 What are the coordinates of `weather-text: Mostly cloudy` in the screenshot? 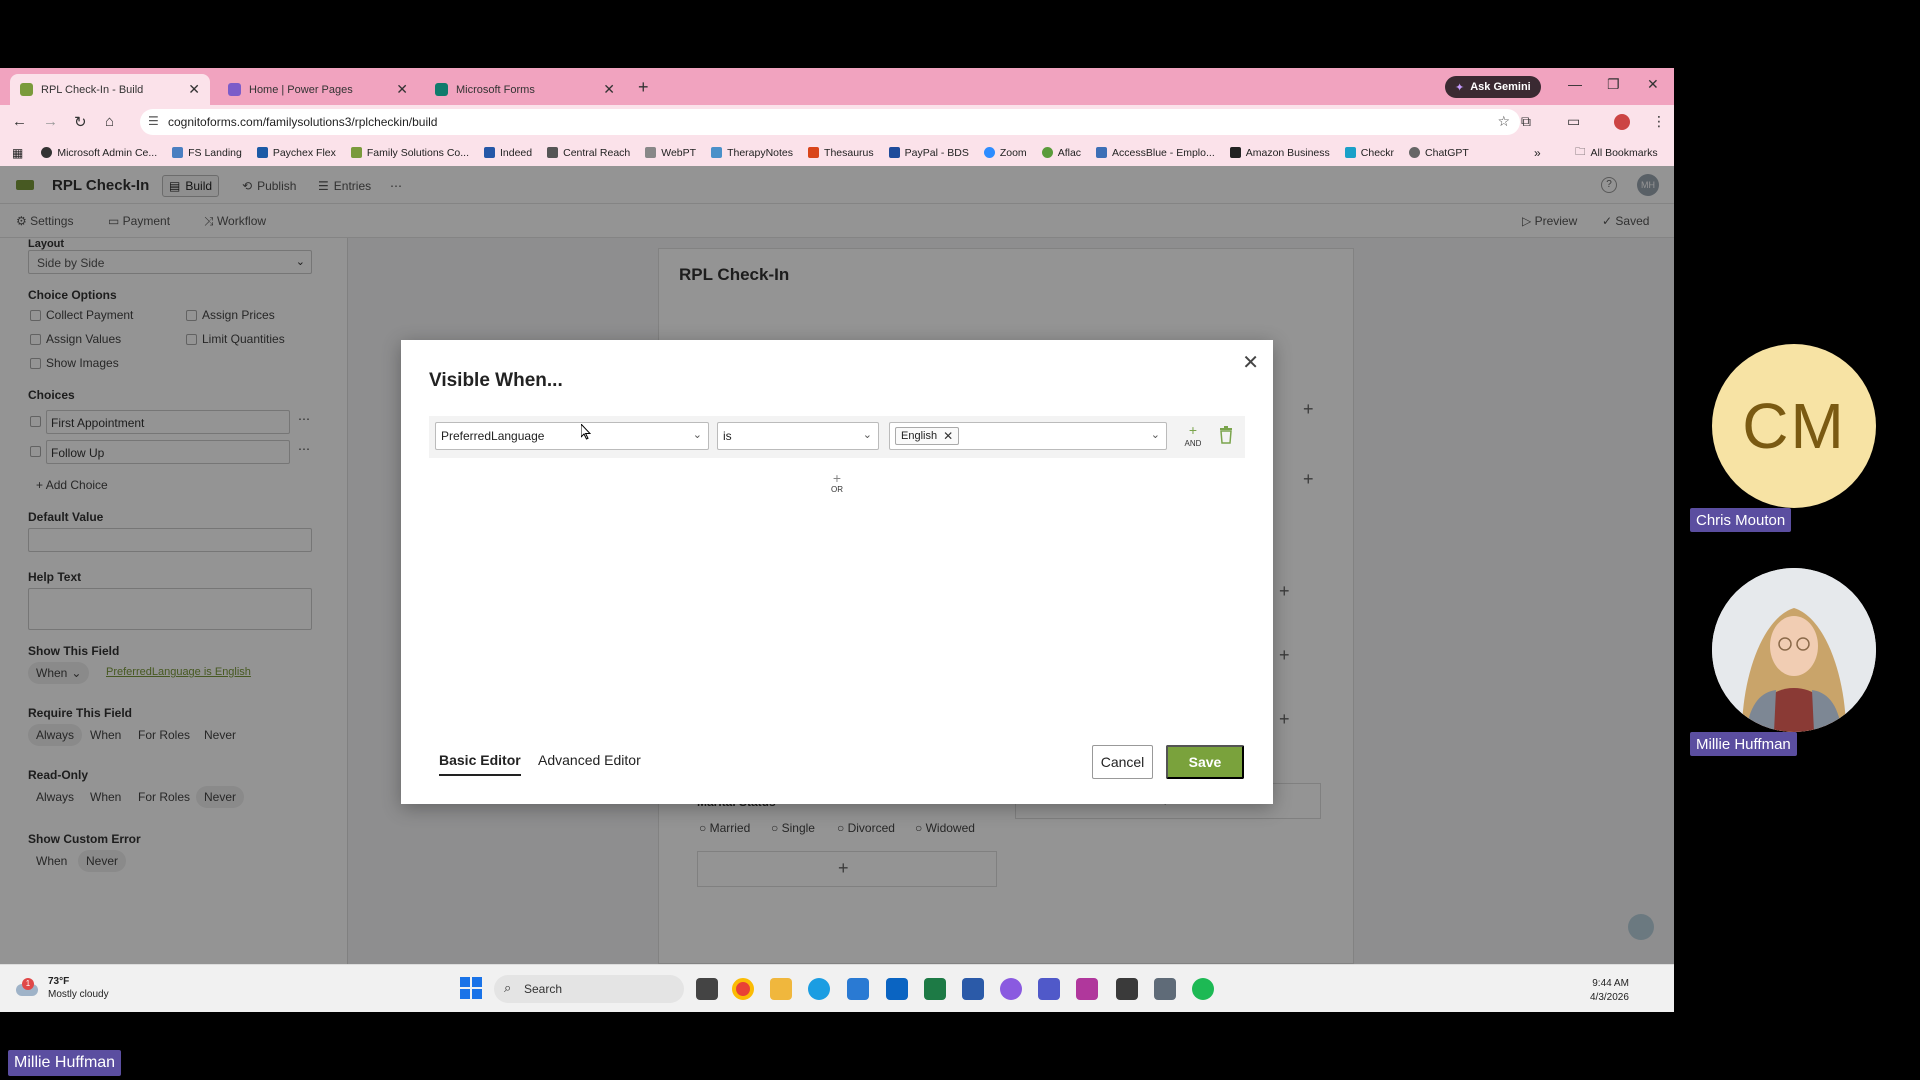 It's located at (78, 994).